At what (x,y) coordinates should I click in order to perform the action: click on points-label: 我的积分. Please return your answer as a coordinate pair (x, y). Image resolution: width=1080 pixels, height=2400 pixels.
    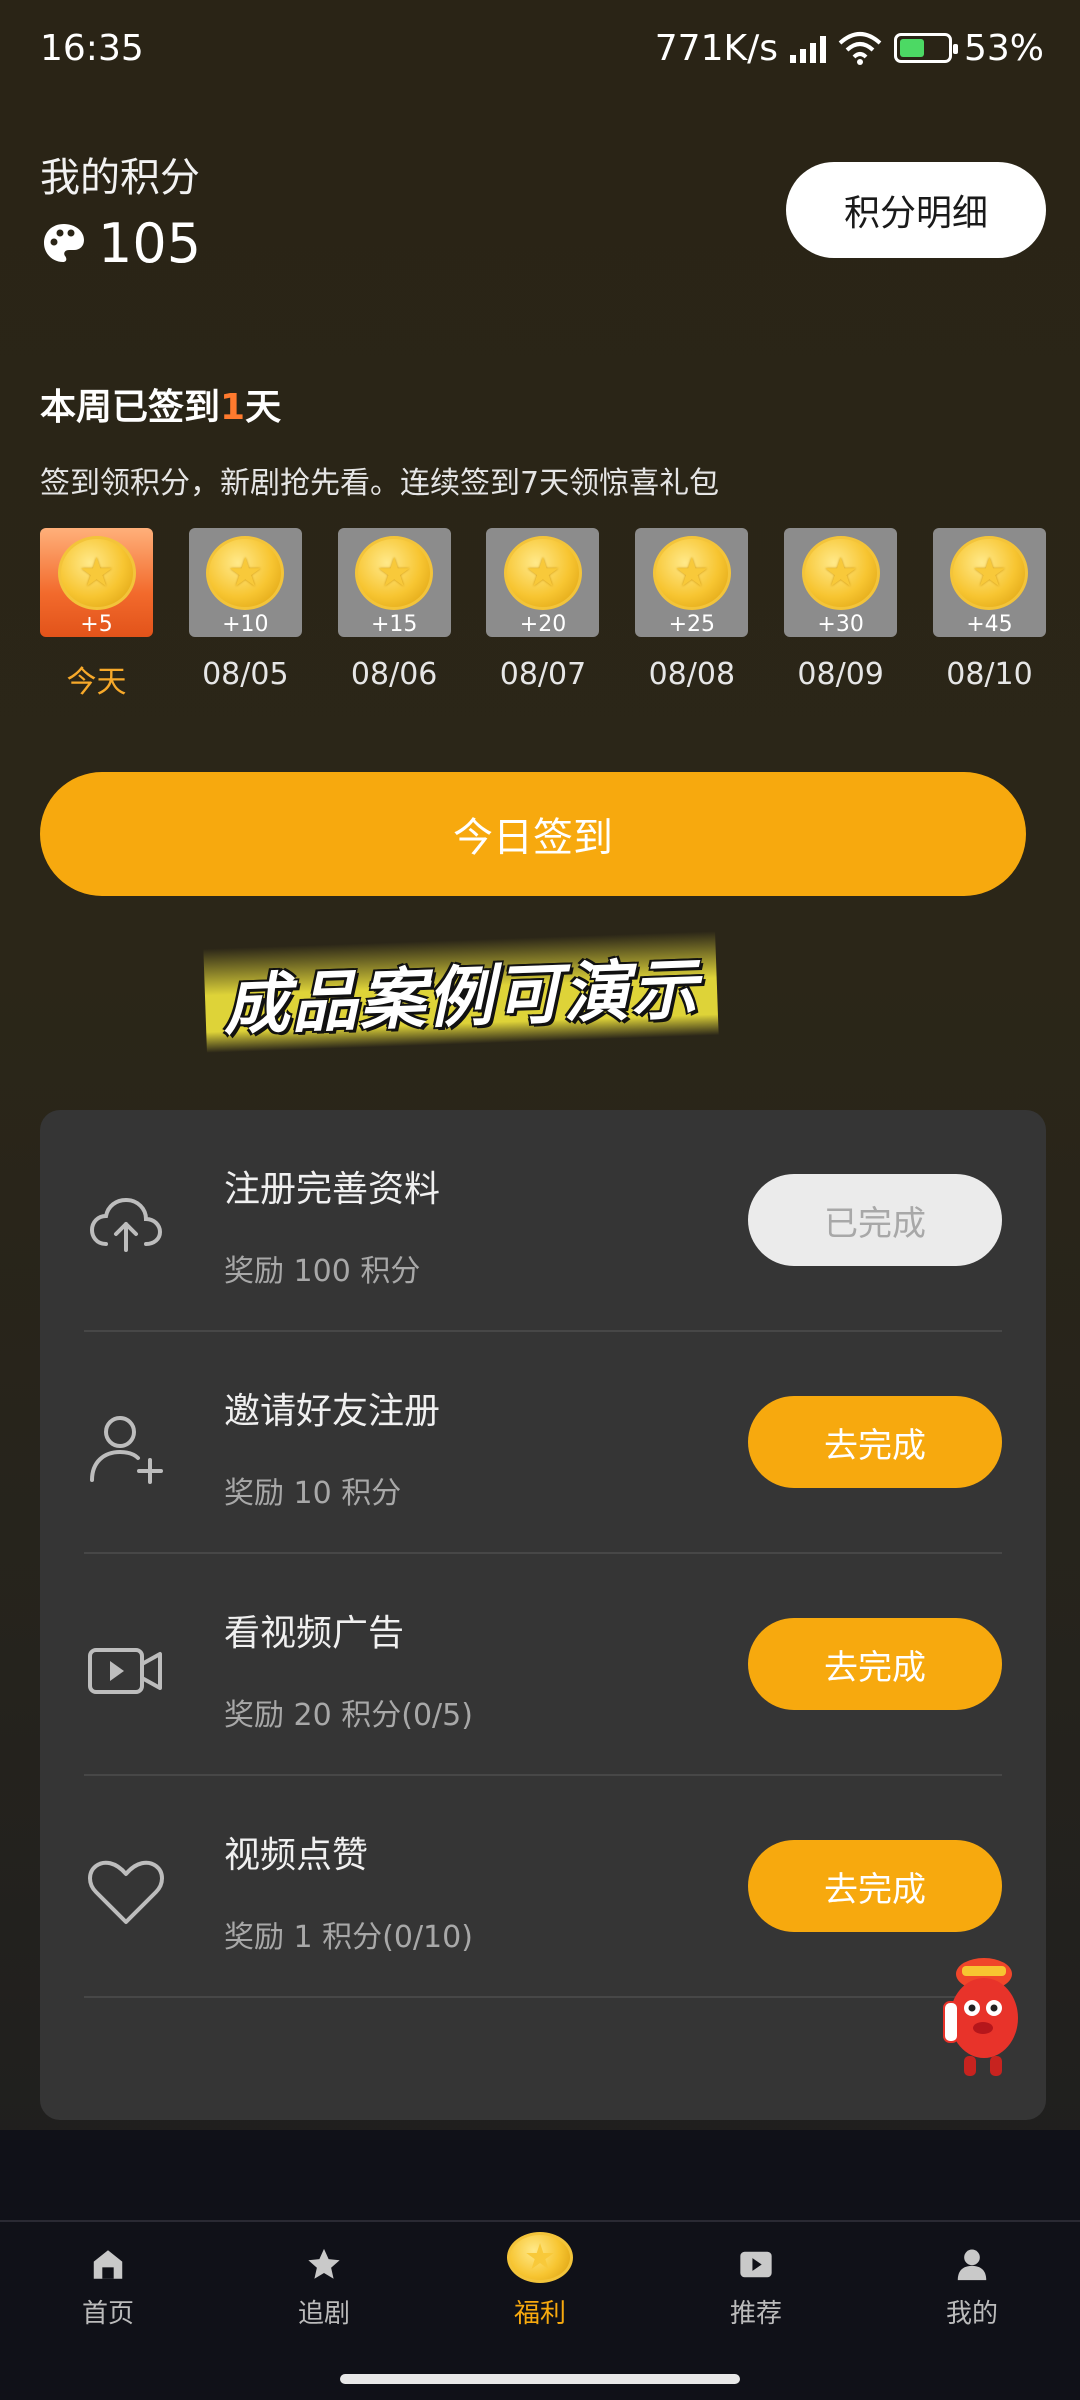
    Looking at the image, I should click on (120, 178).